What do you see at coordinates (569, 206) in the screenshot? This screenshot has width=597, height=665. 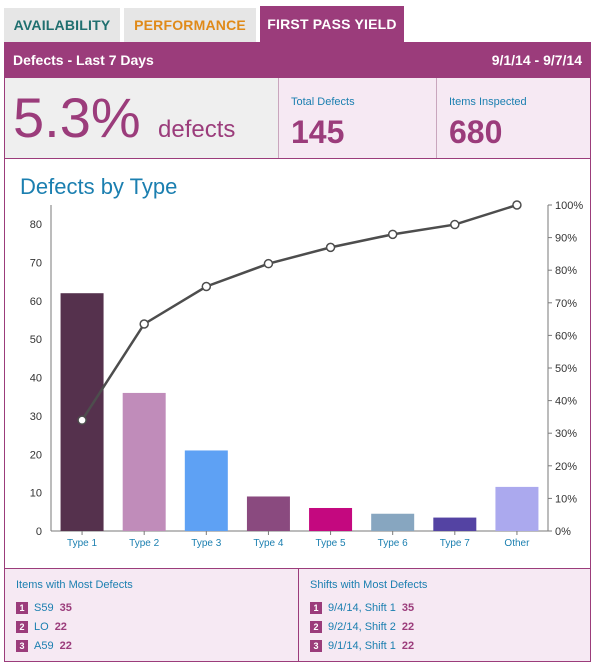 I see `y2-tick-label: 100%` at bounding box center [569, 206].